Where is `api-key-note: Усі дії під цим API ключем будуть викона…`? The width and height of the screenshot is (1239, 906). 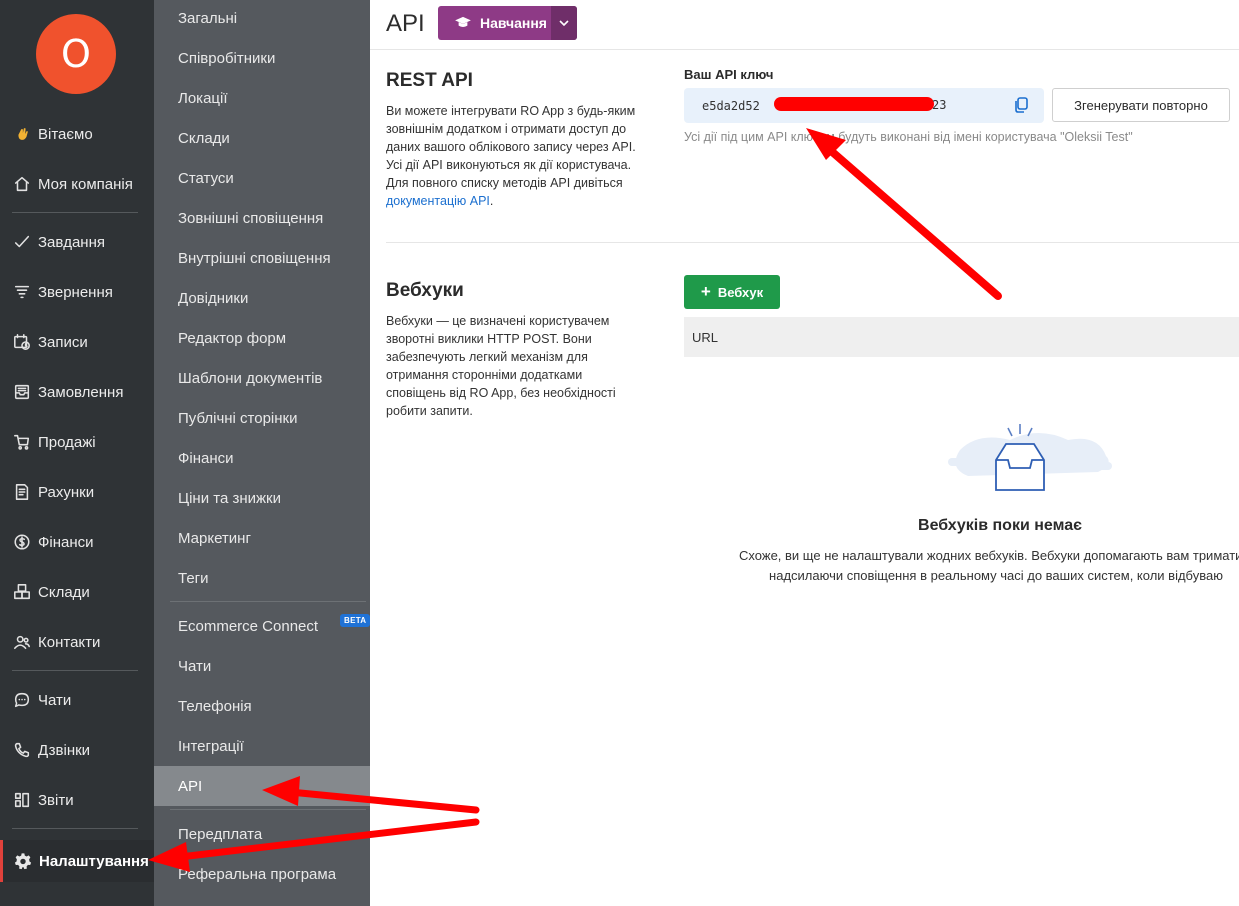 api-key-note: Усі дії під цим API ключем будуть викона… is located at coordinates (908, 137).